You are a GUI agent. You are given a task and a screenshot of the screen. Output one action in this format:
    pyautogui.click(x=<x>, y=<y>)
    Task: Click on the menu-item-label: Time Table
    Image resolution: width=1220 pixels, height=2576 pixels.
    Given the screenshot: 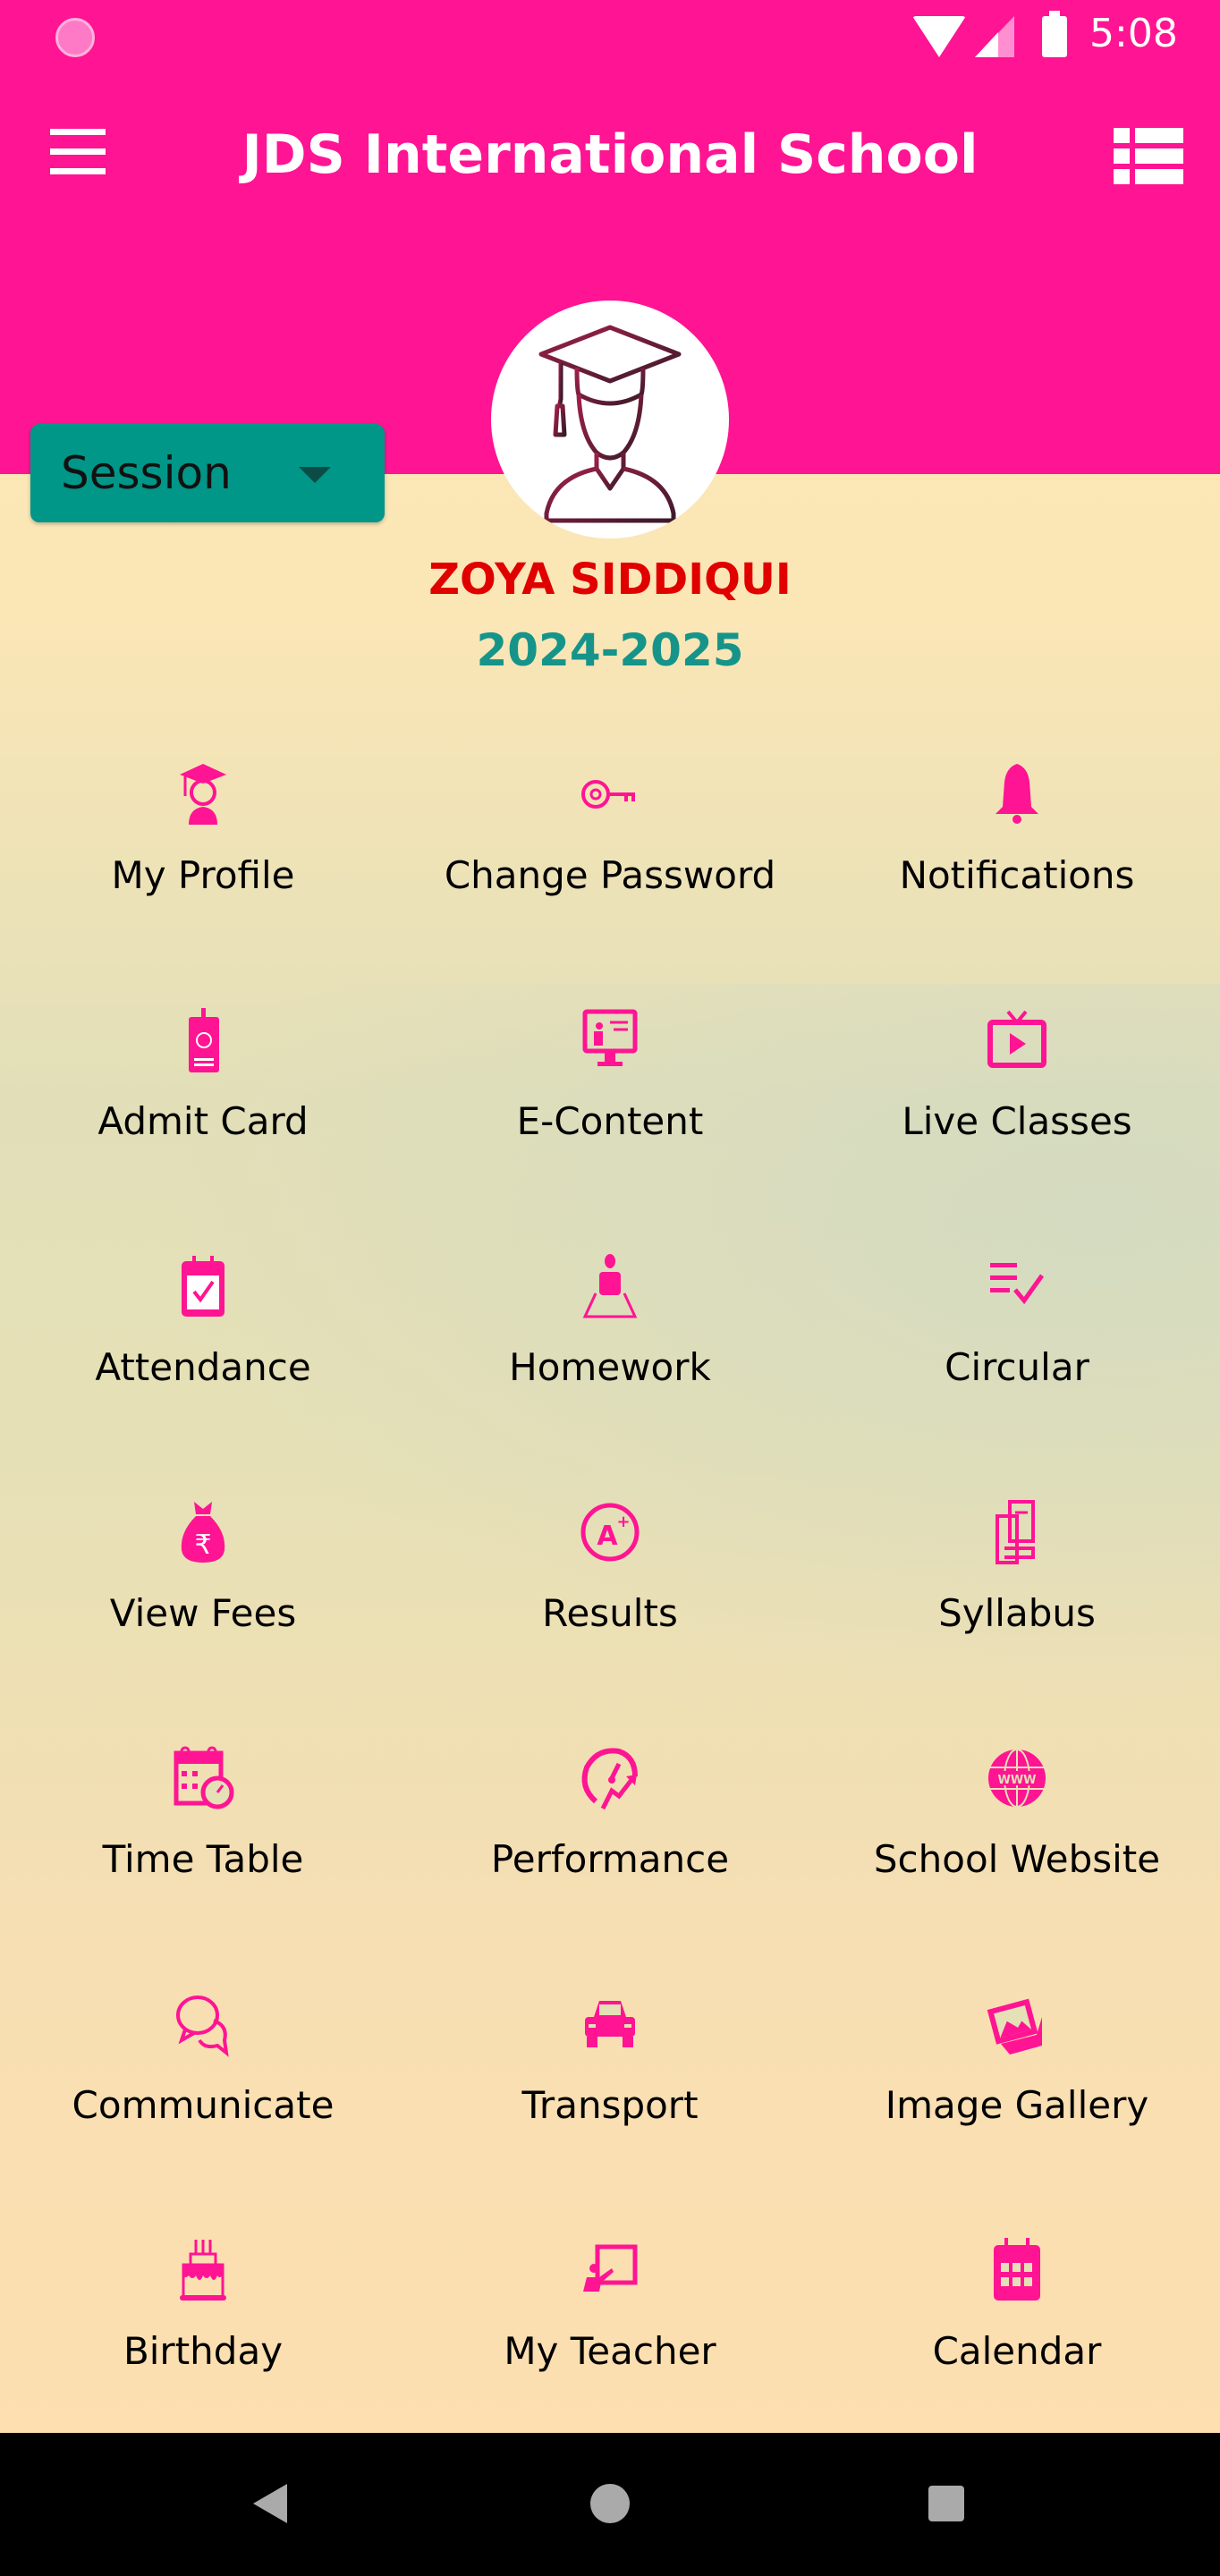 What is the action you would take?
    pyautogui.click(x=203, y=1859)
    